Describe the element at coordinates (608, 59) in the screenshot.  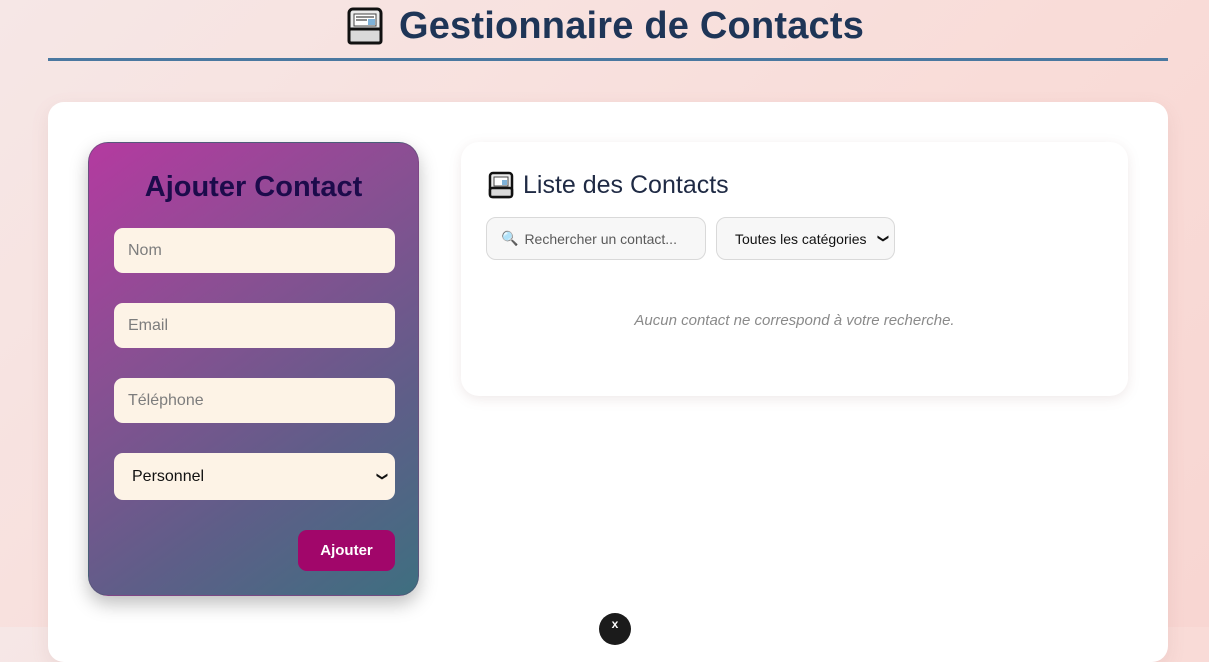
I see `title-divider` at that location.